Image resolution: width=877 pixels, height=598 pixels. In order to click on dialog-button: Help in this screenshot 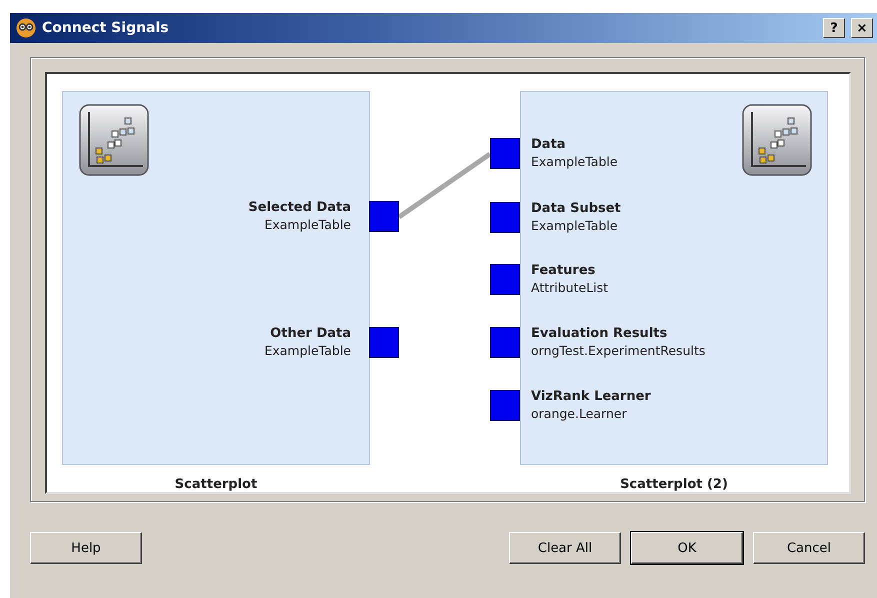, I will do `click(86, 548)`.